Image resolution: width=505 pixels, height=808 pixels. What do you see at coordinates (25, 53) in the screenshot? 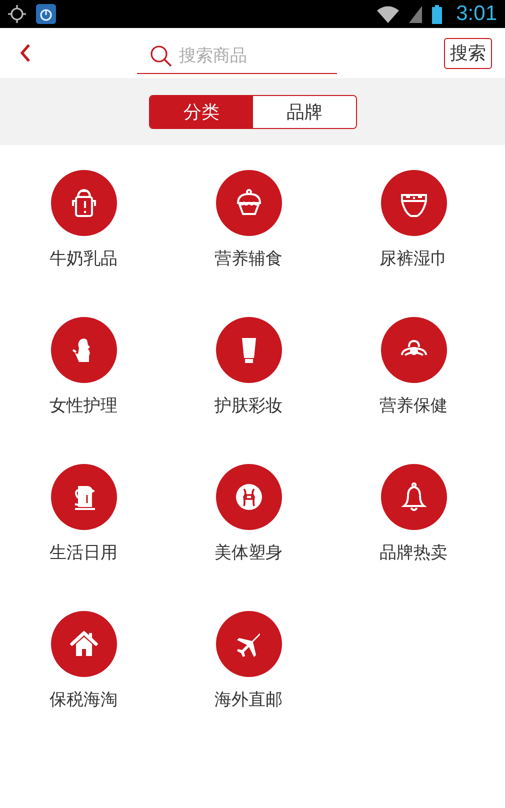
I see `back-icon` at bounding box center [25, 53].